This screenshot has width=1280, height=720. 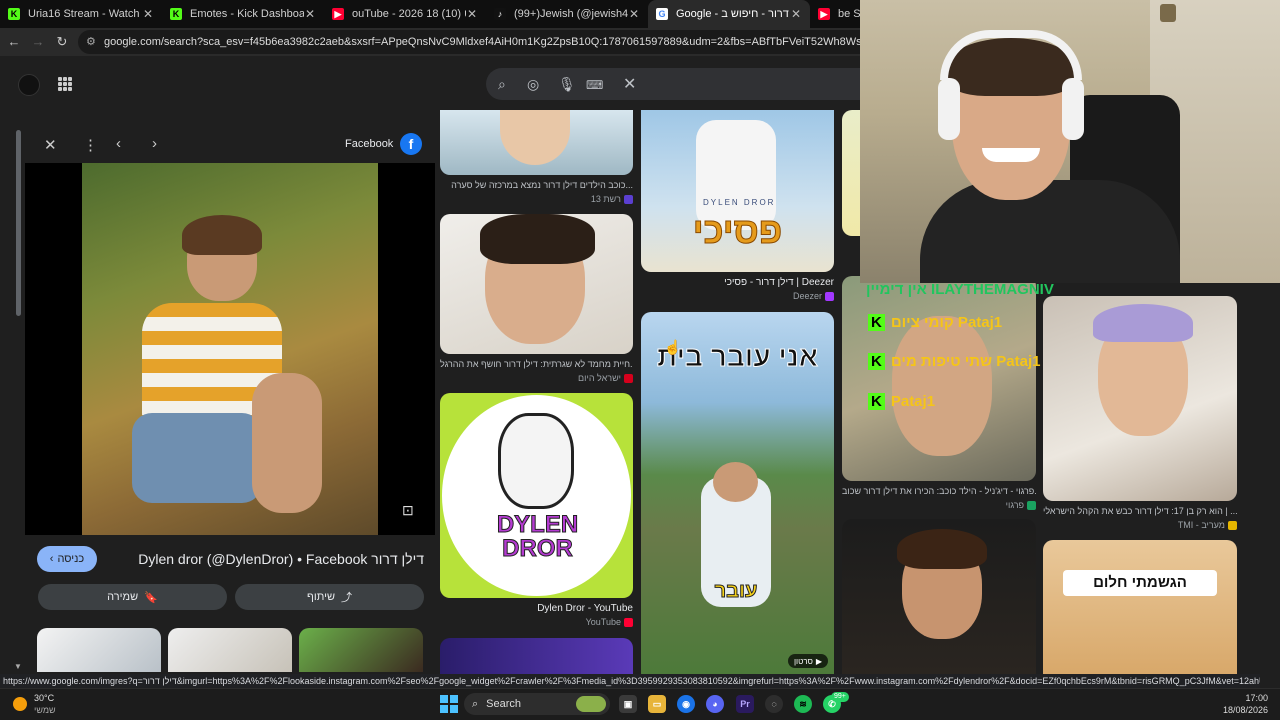 What do you see at coordinates (629, 84) in the screenshot?
I see `clear-search-icon: ✕` at bounding box center [629, 84].